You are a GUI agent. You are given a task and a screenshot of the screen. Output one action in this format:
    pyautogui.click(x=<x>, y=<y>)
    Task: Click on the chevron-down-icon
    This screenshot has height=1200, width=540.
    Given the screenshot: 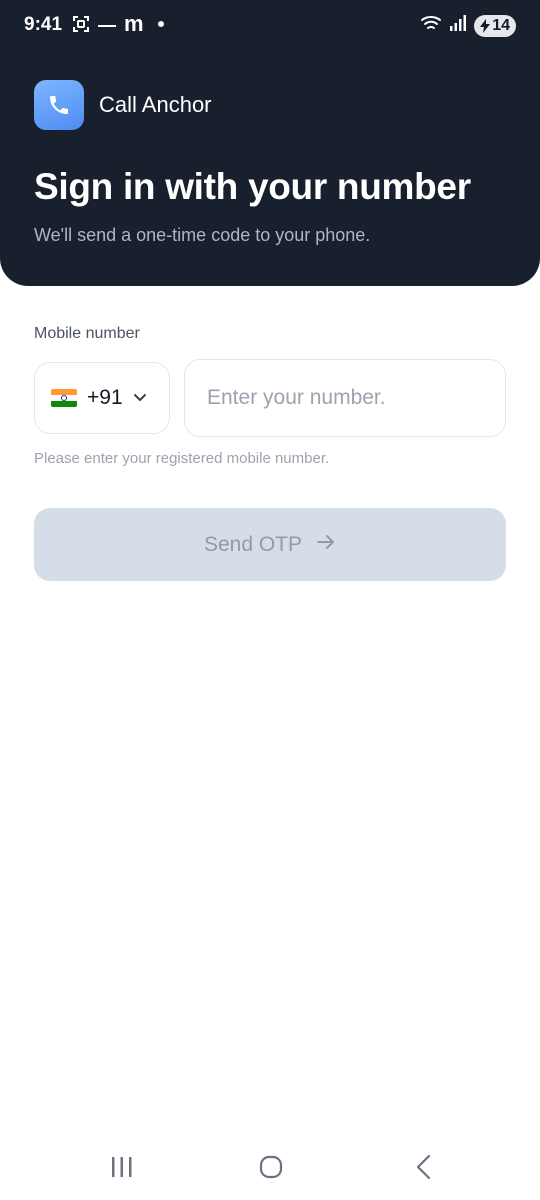 What is the action you would take?
    pyautogui.click(x=140, y=398)
    